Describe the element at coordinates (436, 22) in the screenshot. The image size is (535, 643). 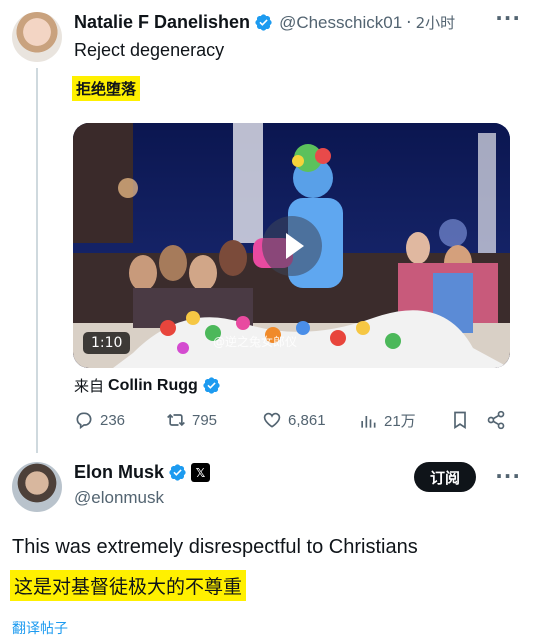
I see `timestamp: 2小时` at that location.